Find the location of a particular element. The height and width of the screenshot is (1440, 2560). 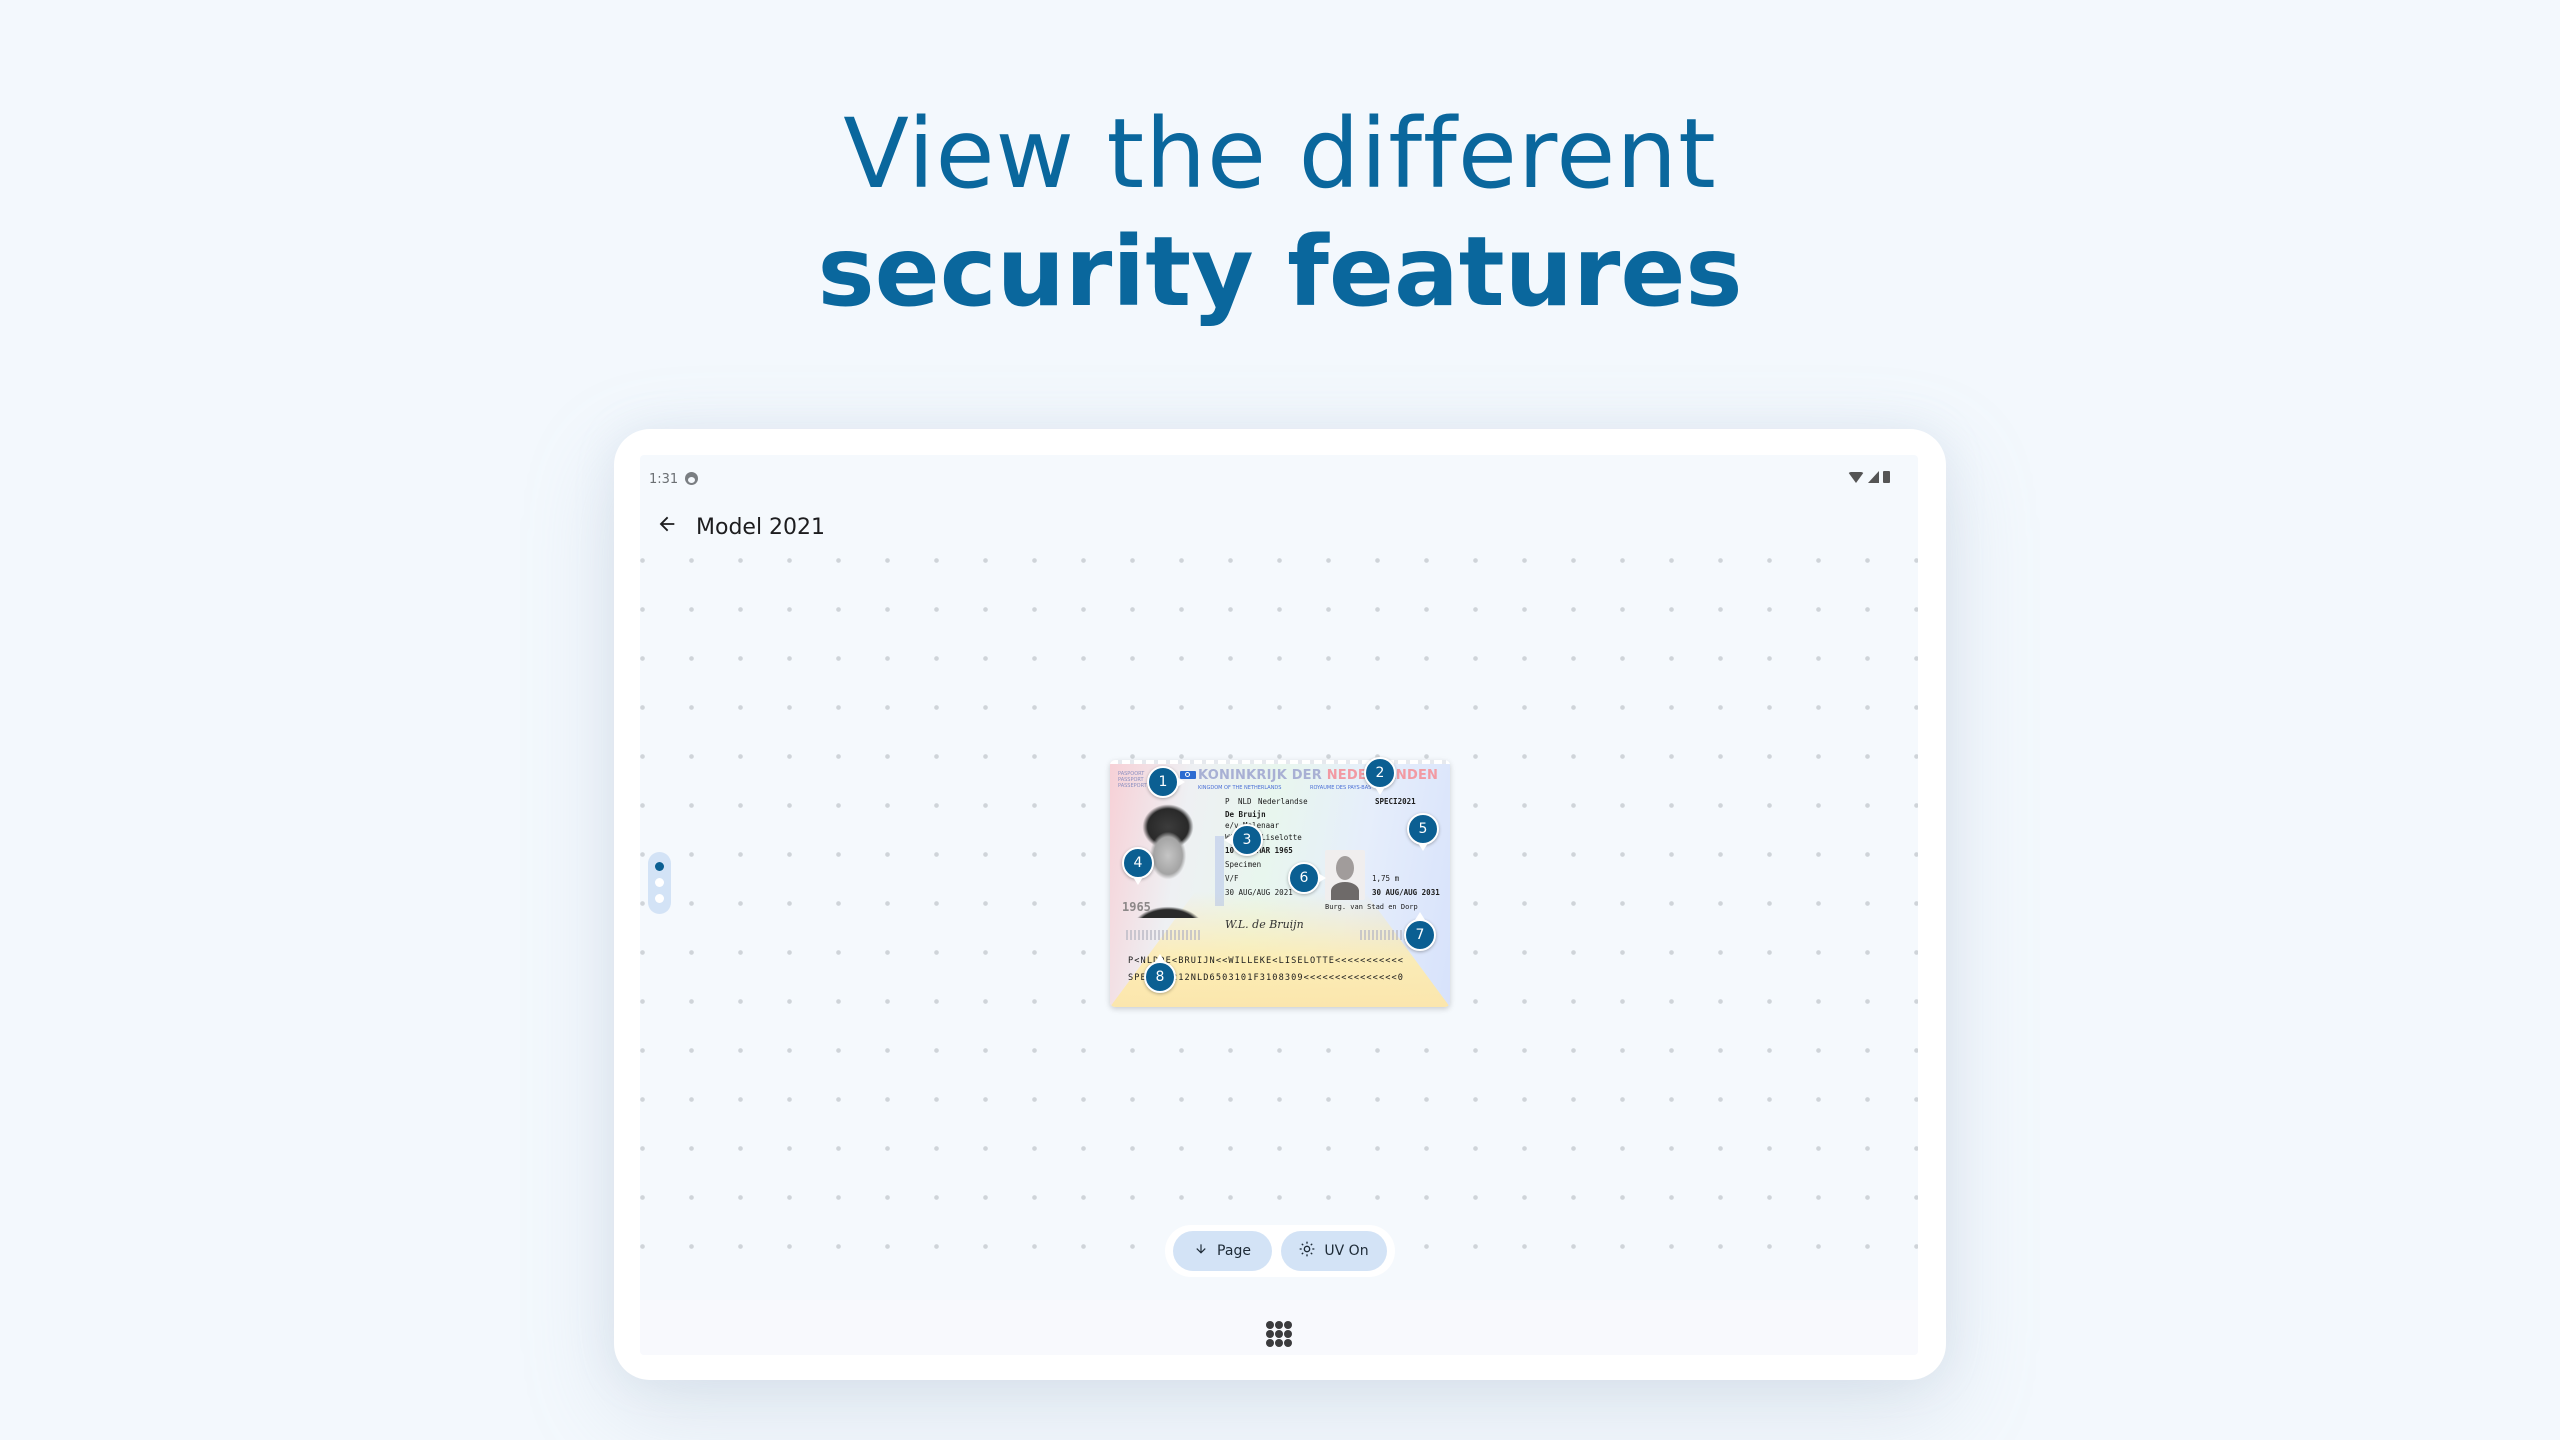

header-sub-right: ROYAUME DES PAYS-BAS is located at coordinates (1341, 788).